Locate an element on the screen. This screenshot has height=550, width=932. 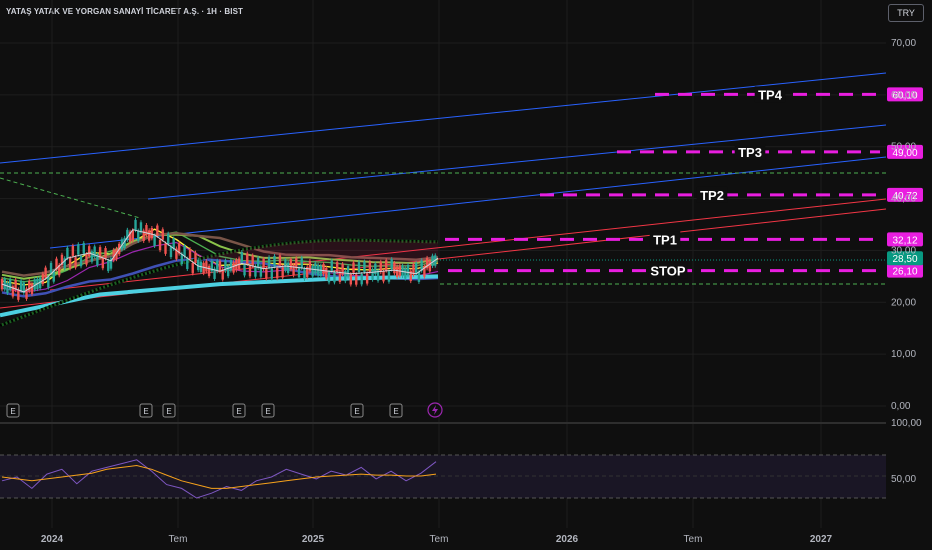
channel-blue-mid is located at coordinates (517, 162).